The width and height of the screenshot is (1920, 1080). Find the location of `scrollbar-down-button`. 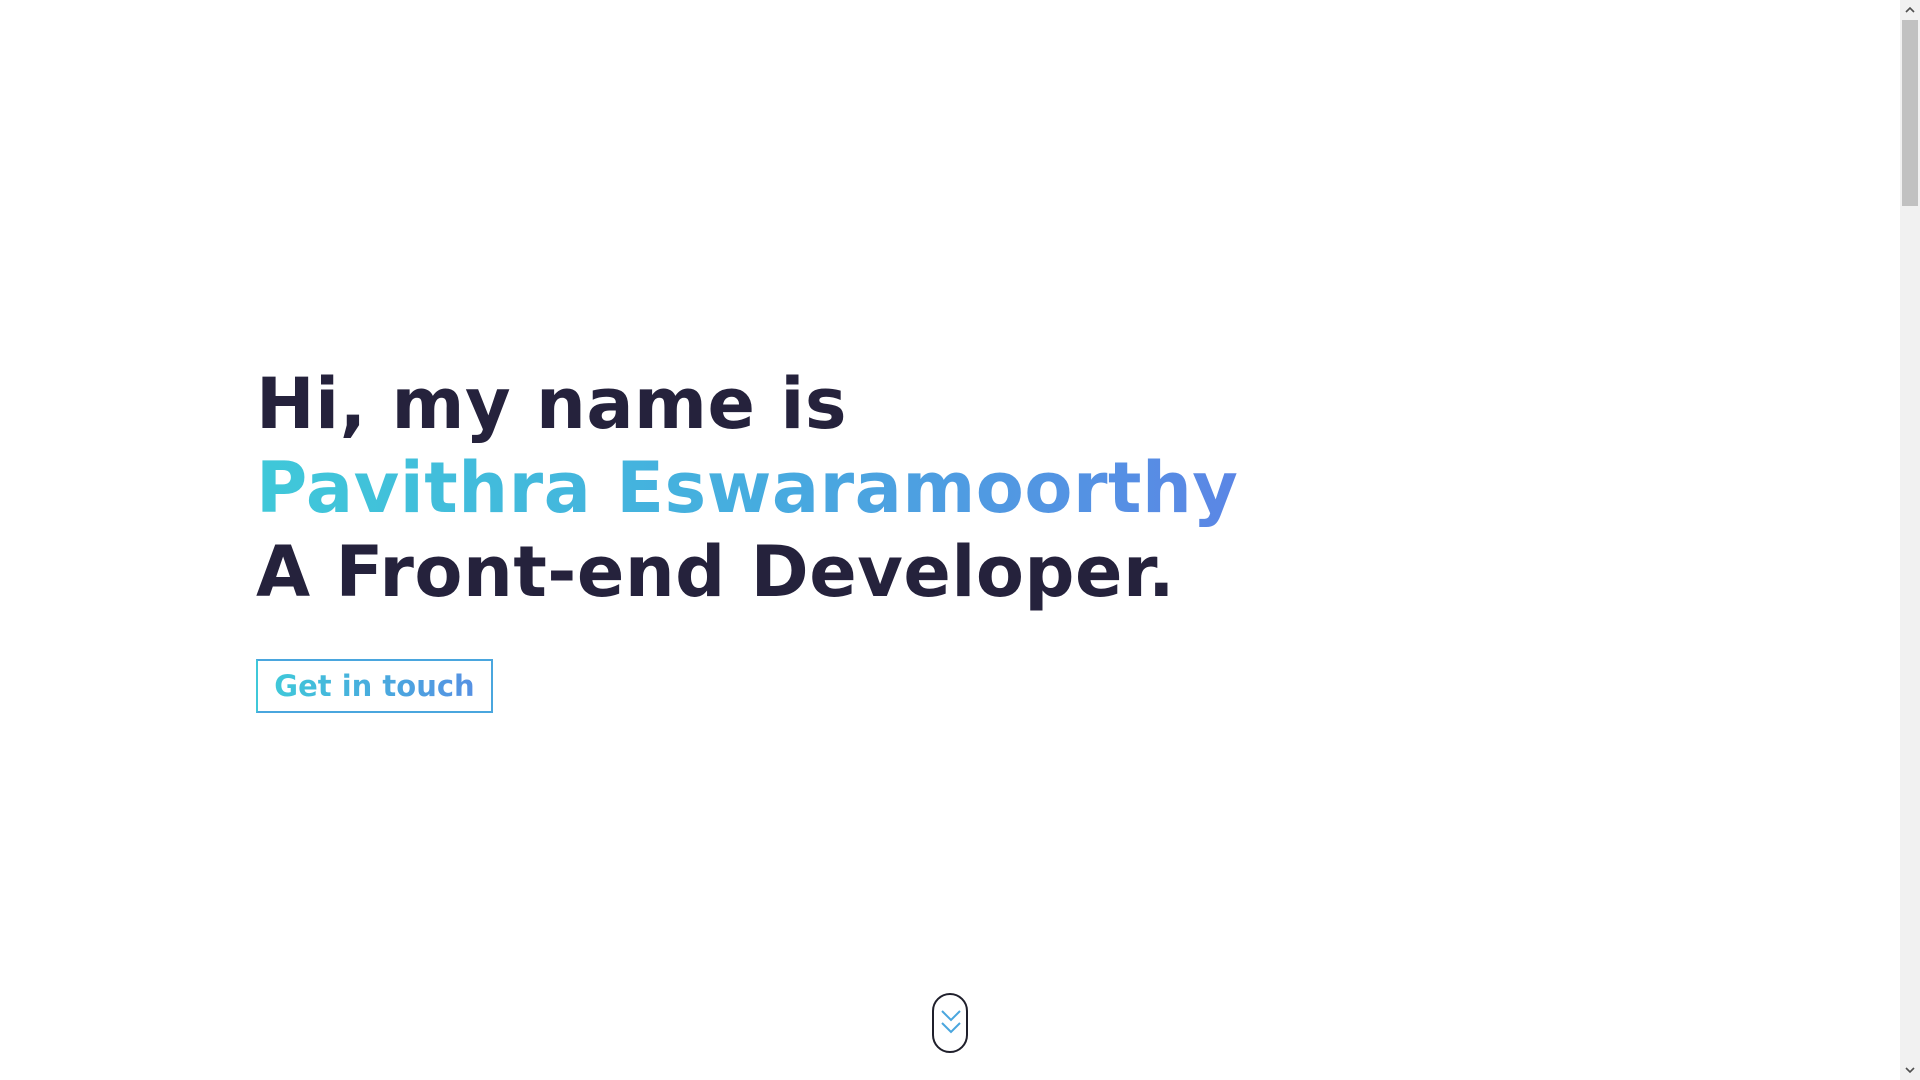

scrollbar-down-button is located at coordinates (1910, 1070).